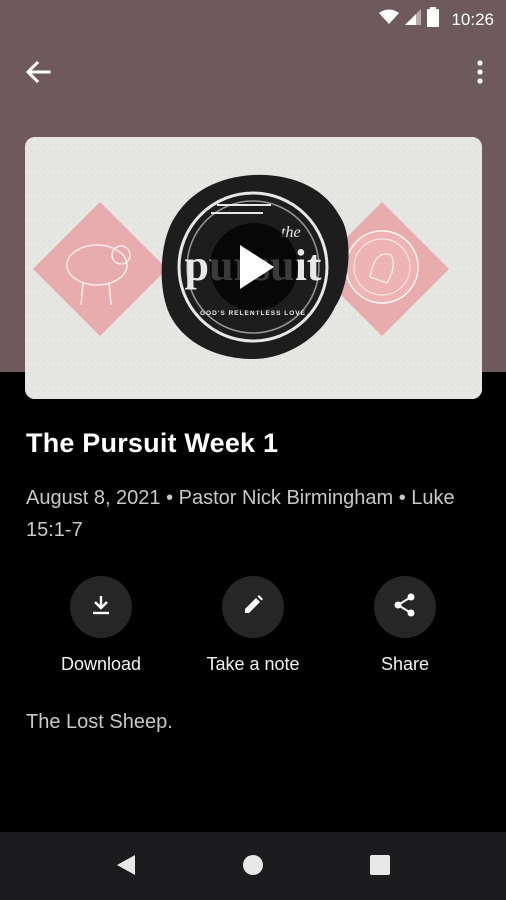 The image size is (506, 900). Describe the element at coordinates (405, 664) in the screenshot. I see `share-label: Share` at that location.